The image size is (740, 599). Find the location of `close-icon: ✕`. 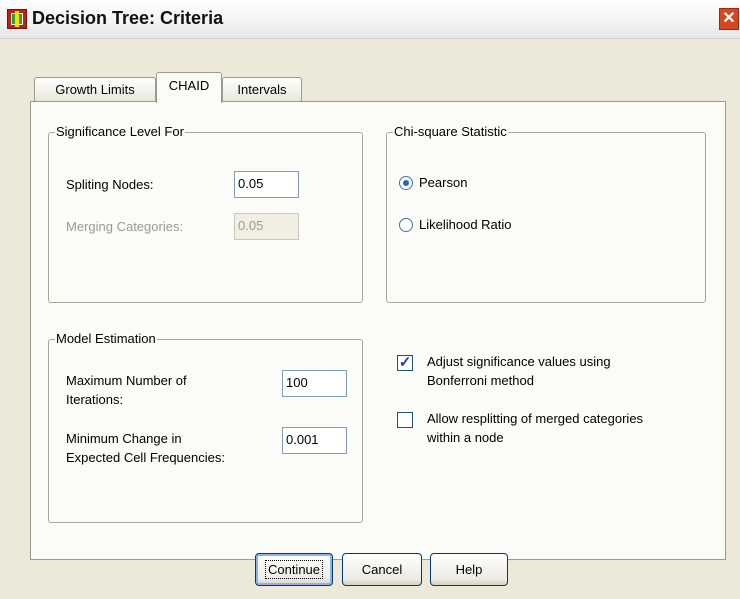

close-icon: ✕ is located at coordinates (729, 19).